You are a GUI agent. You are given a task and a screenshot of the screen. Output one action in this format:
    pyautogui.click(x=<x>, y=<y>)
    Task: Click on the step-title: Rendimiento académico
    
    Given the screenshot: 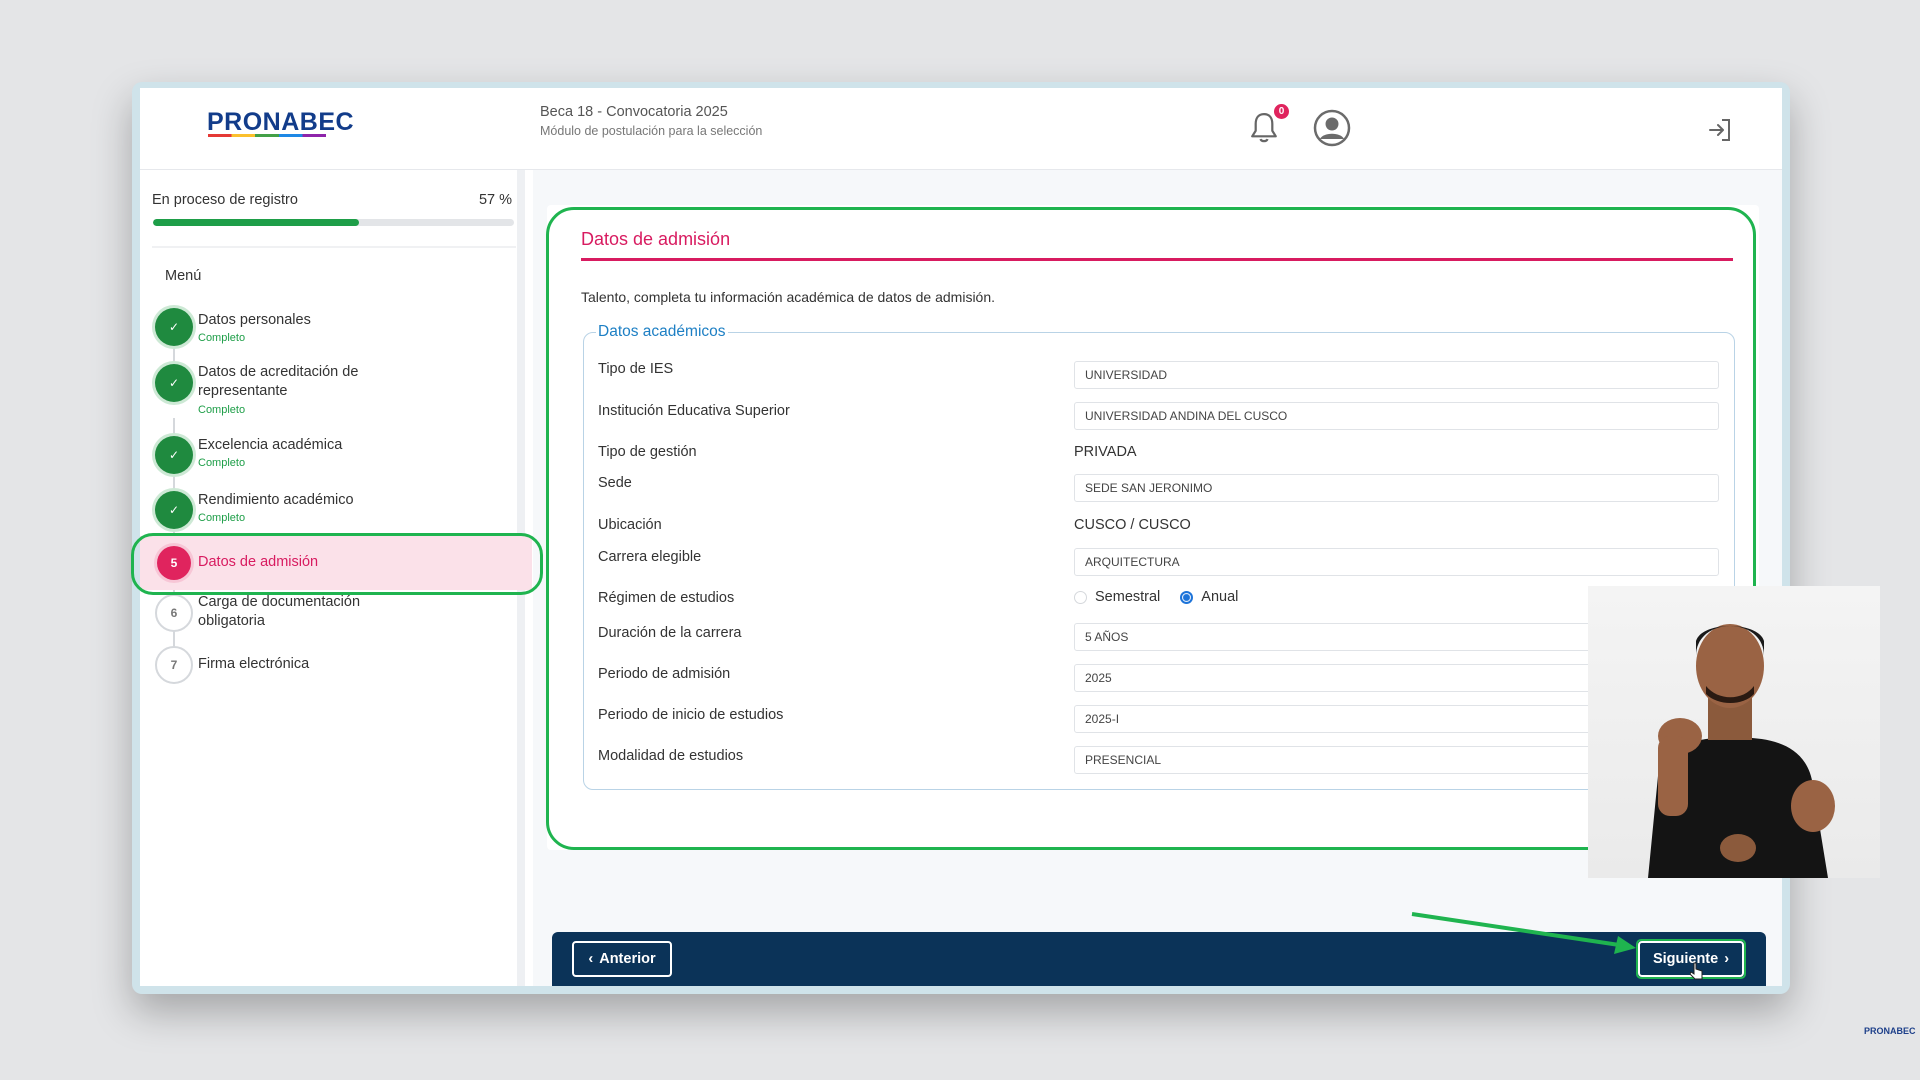 What is the action you would take?
    pyautogui.click(x=276, y=500)
    